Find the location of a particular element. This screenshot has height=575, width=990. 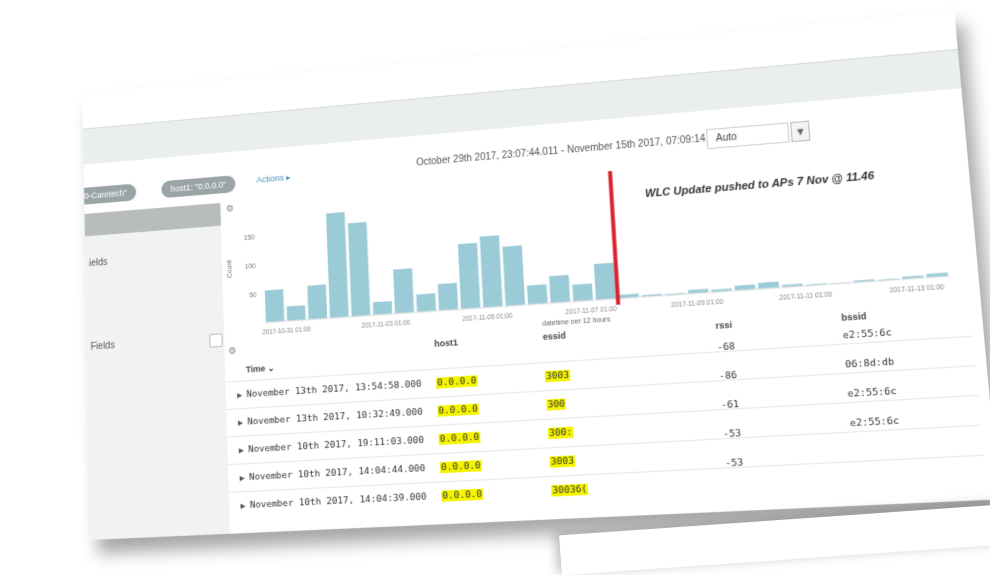

fields-settings-button is located at coordinates (216, 340).